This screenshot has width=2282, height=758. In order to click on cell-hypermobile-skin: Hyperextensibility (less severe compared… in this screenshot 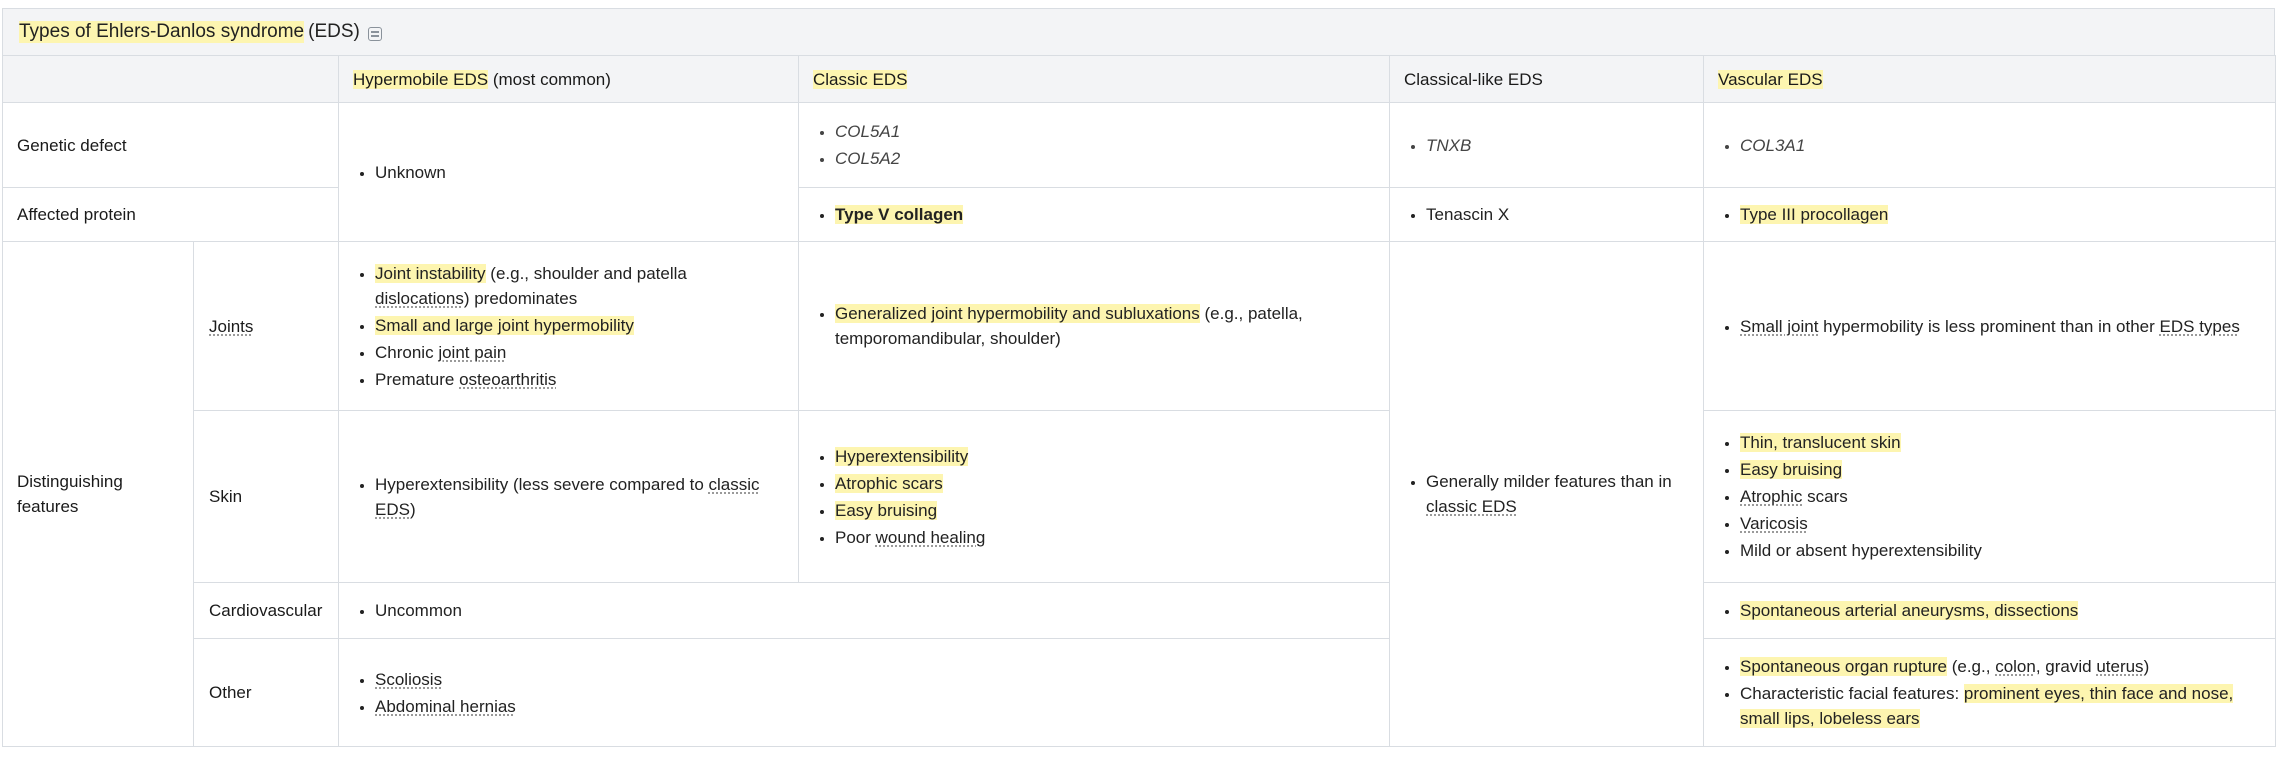, I will do `click(568, 496)`.